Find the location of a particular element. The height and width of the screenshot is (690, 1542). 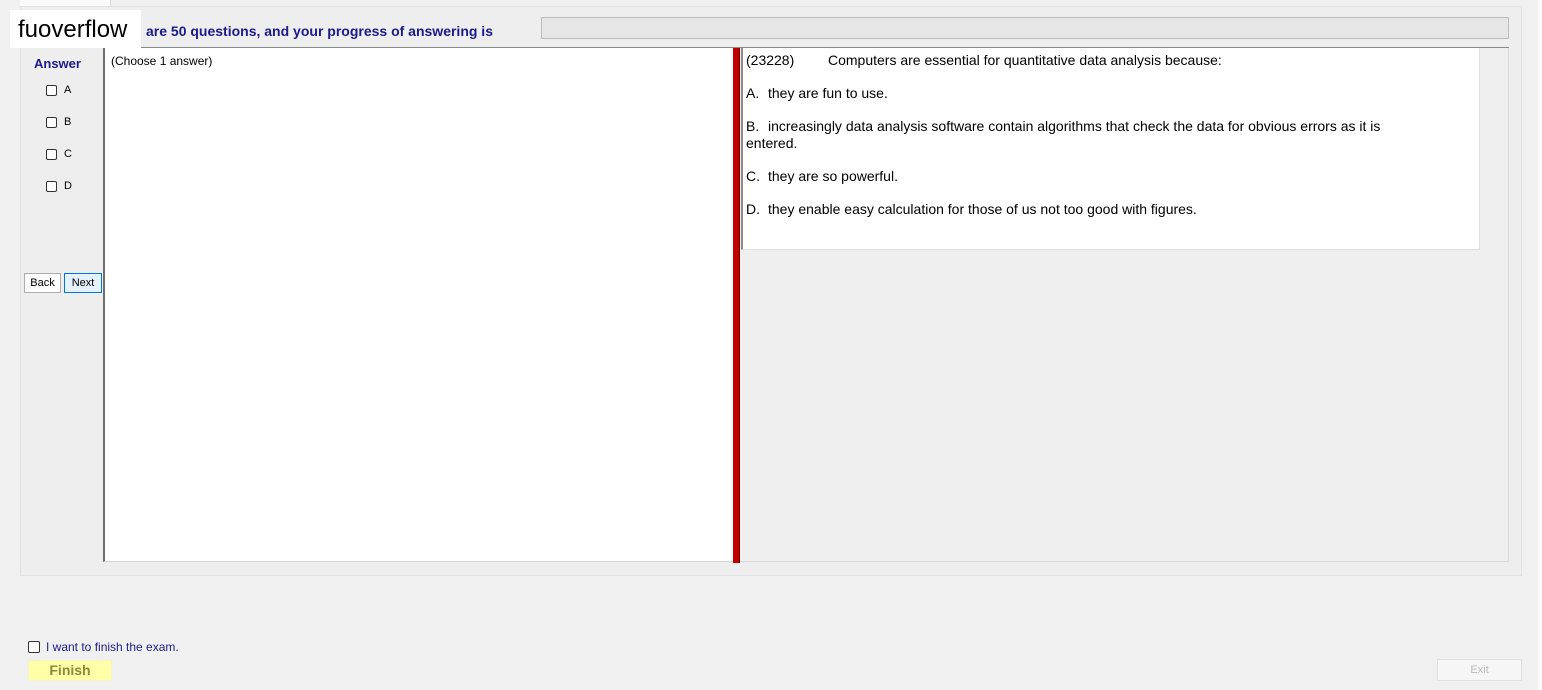

question-choice-a: A. they are fun to use. is located at coordinates (817, 93).